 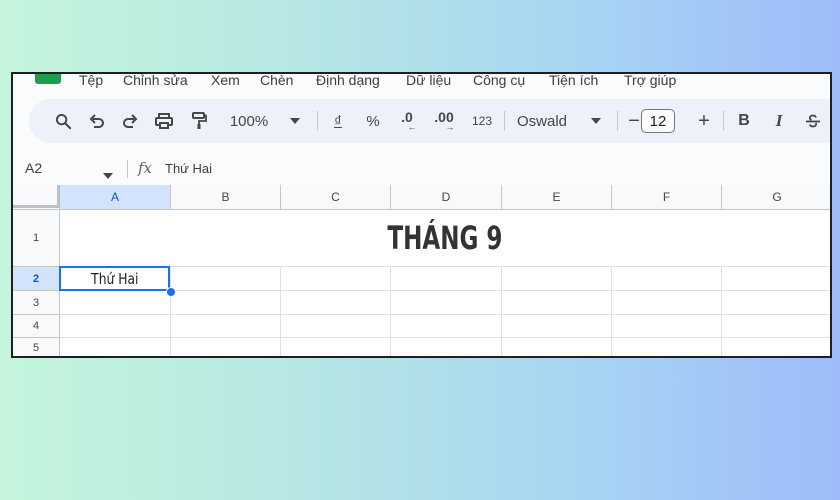 I want to click on column-header-b: B, so click(x=226, y=197).